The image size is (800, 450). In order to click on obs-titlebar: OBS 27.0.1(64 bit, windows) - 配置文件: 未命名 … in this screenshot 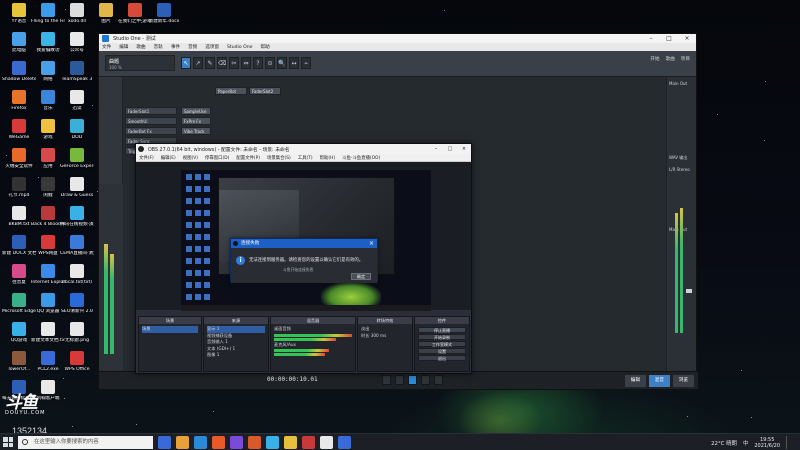, I will do `click(303, 149)`.